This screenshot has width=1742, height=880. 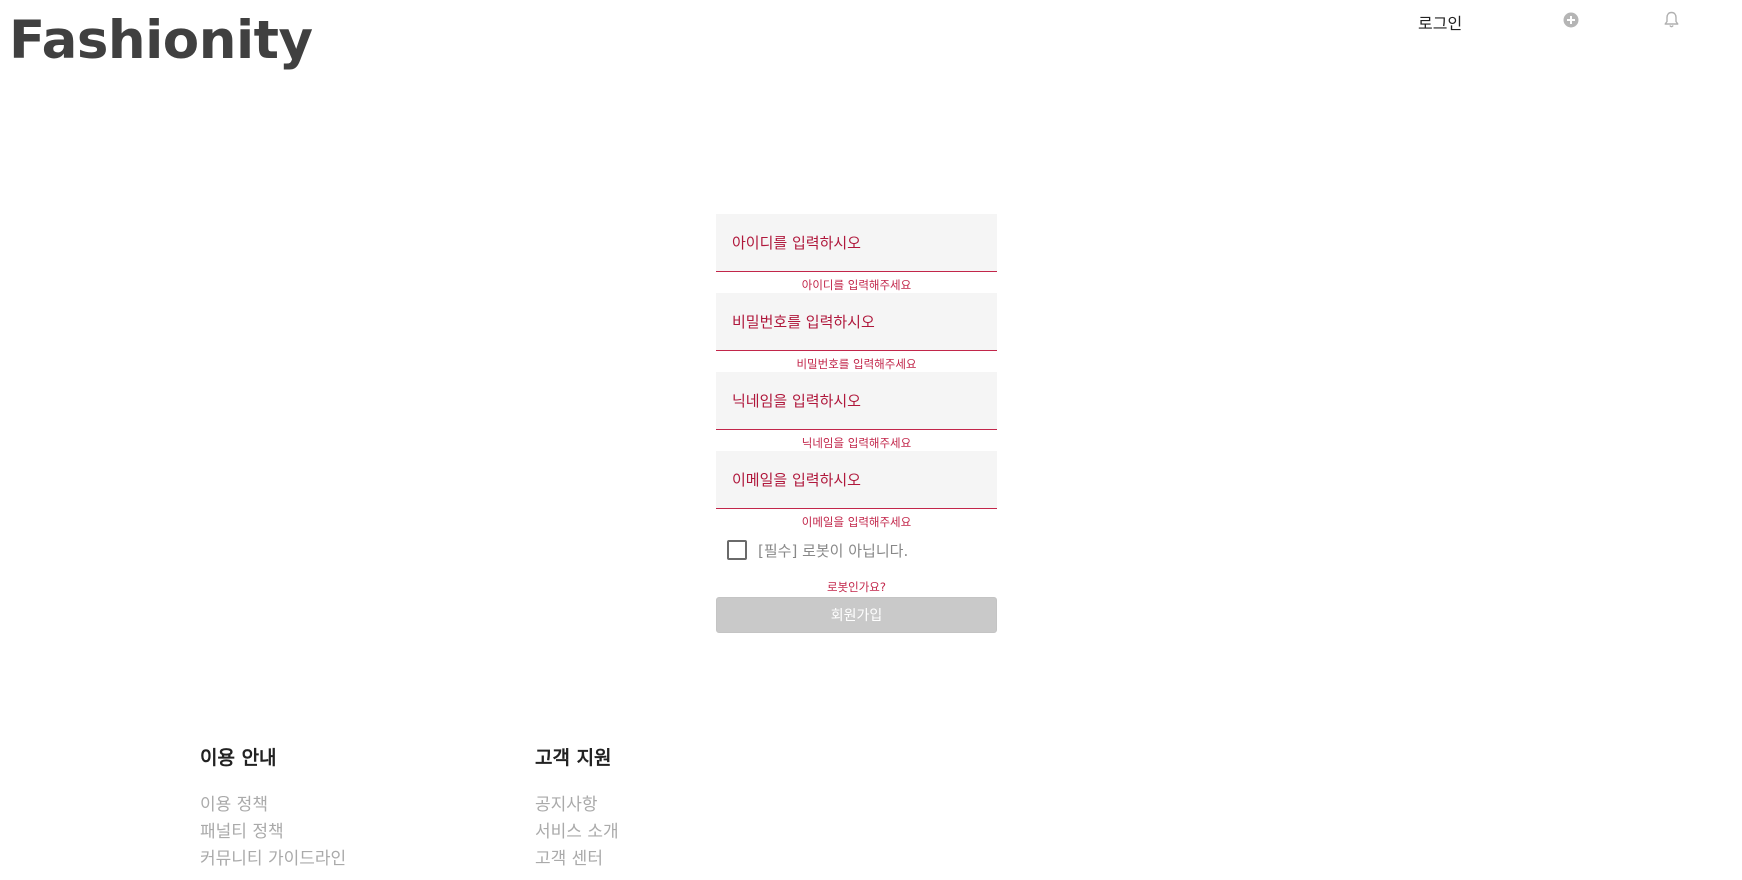 What do you see at coordinates (273, 859) in the screenshot?
I see `footer-link-community-guidelines: 커뮤니티 가이드라인` at bounding box center [273, 859].